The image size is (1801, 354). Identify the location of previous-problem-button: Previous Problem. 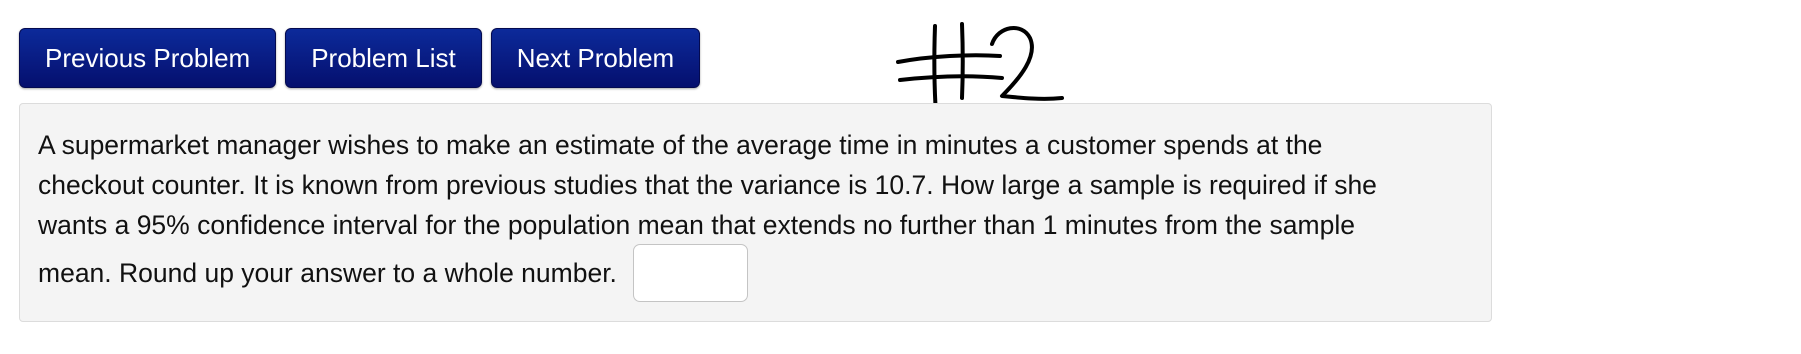
(148, 58).